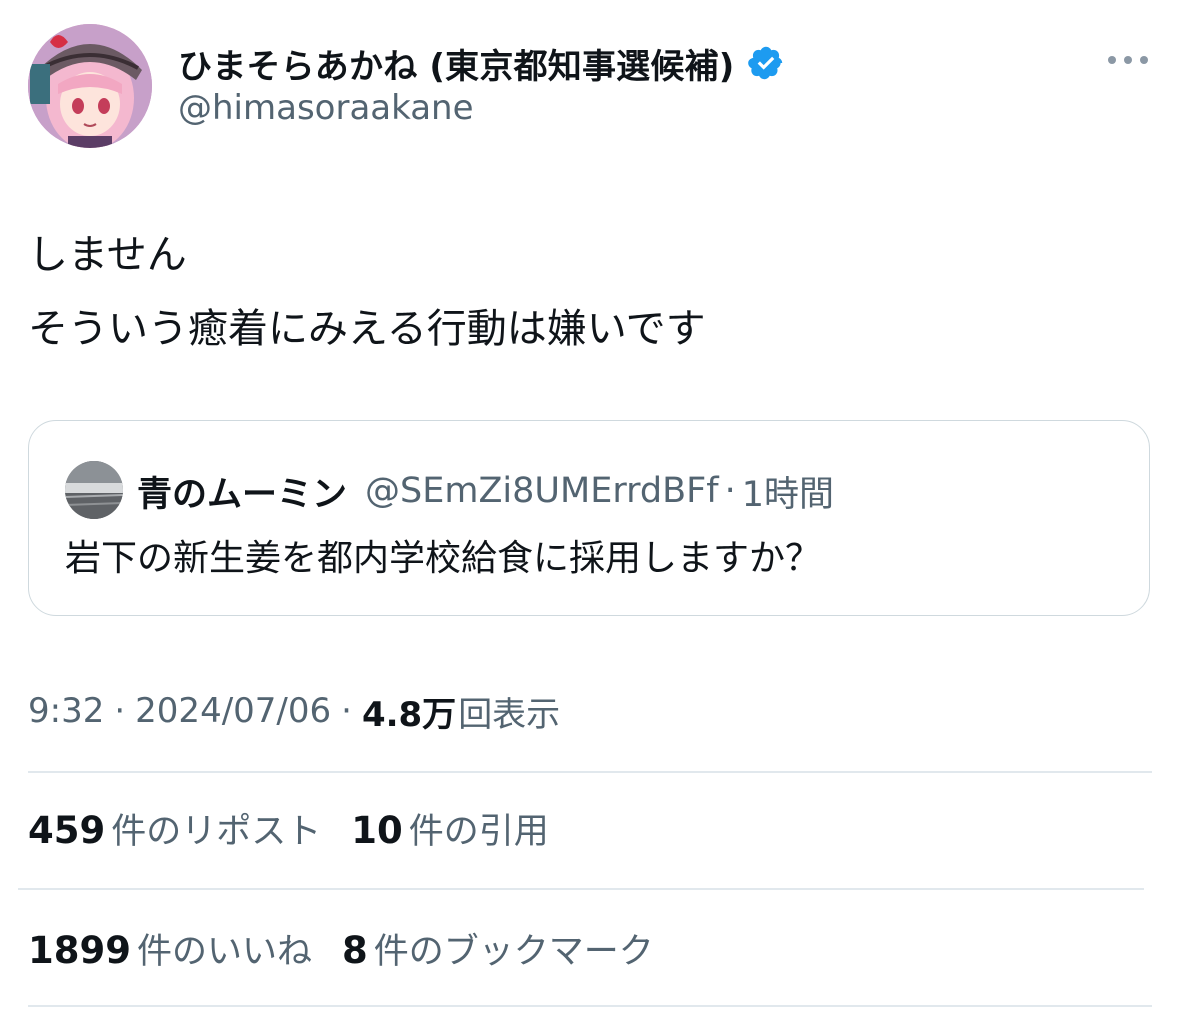 The image size is (1179, 1020). I want to click on quoted-tweet-text: 岩下の新生姜を都内学校給食に採用しますか？, so click(443, 558).